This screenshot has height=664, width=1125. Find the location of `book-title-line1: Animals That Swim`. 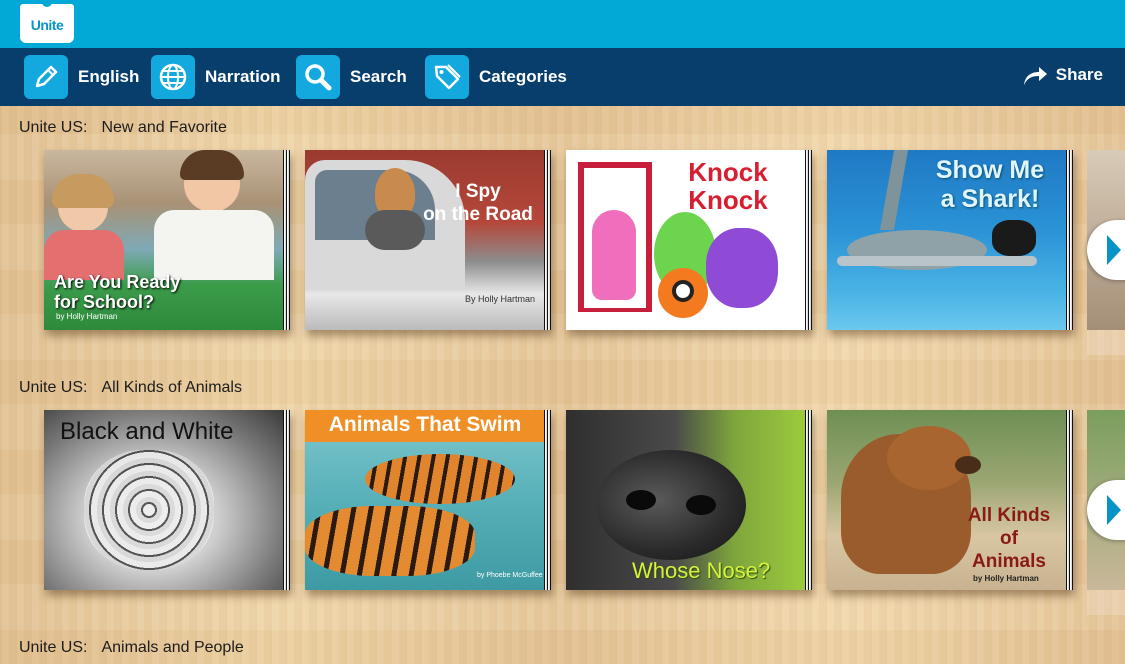

book-title-line1: Animals That Swim is located at coordinates (425, 424).